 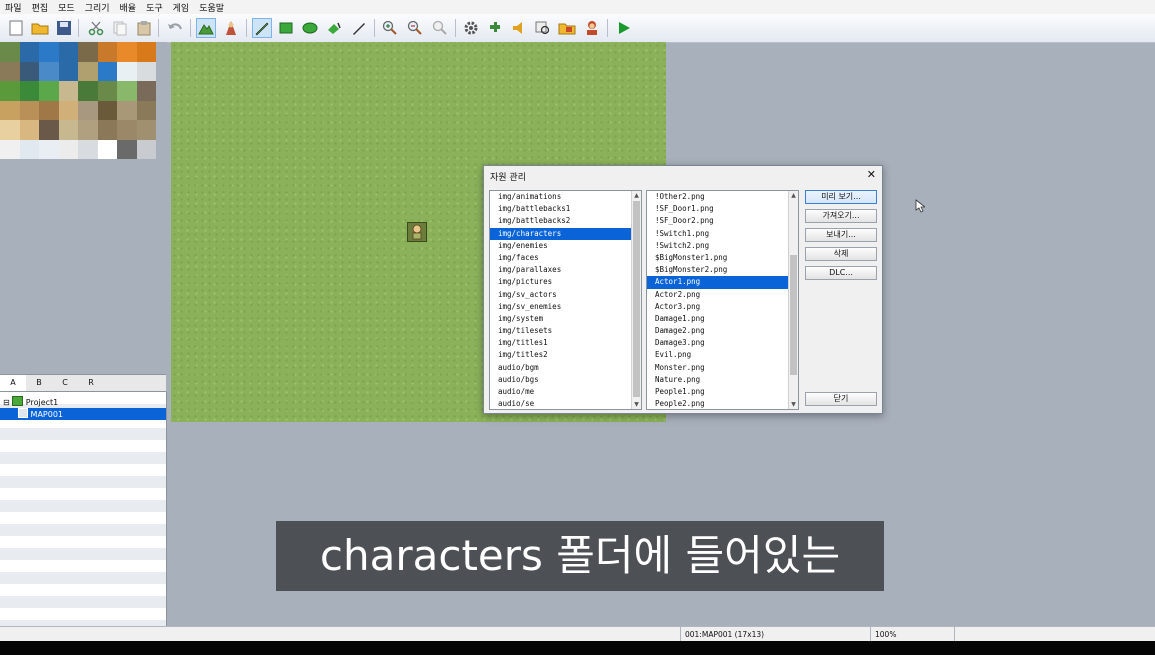 I want to click on ellipse-icon, so click(x=310, y=28).